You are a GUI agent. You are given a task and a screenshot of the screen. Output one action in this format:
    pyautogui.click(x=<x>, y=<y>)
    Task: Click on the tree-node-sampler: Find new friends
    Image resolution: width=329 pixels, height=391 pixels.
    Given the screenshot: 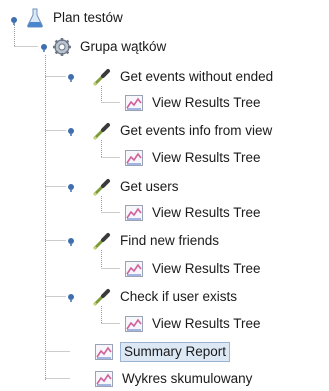 What is the action you would take?
    pyautogui.click(x=156, y=241)
    